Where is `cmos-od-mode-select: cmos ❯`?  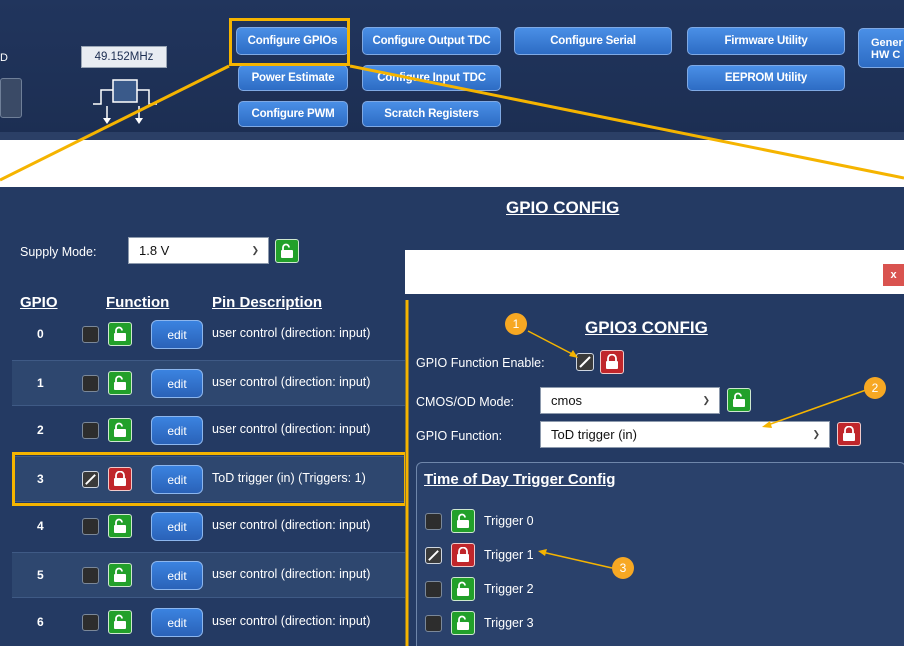 cmos-od-mode-select: cmos ❯ is located at coordinates (630, 400).